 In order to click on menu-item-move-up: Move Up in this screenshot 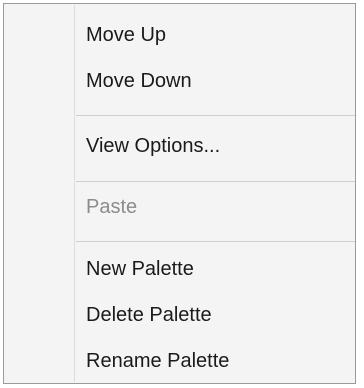, I will do `click(126, 35)`.